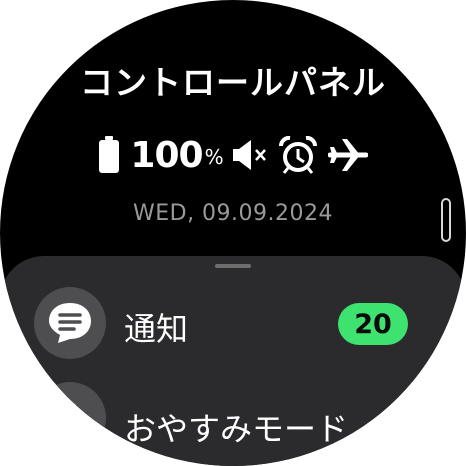 This screenshot has width=466, height=466. I want to click on battery-percent-sign: %, so click(214, 157).